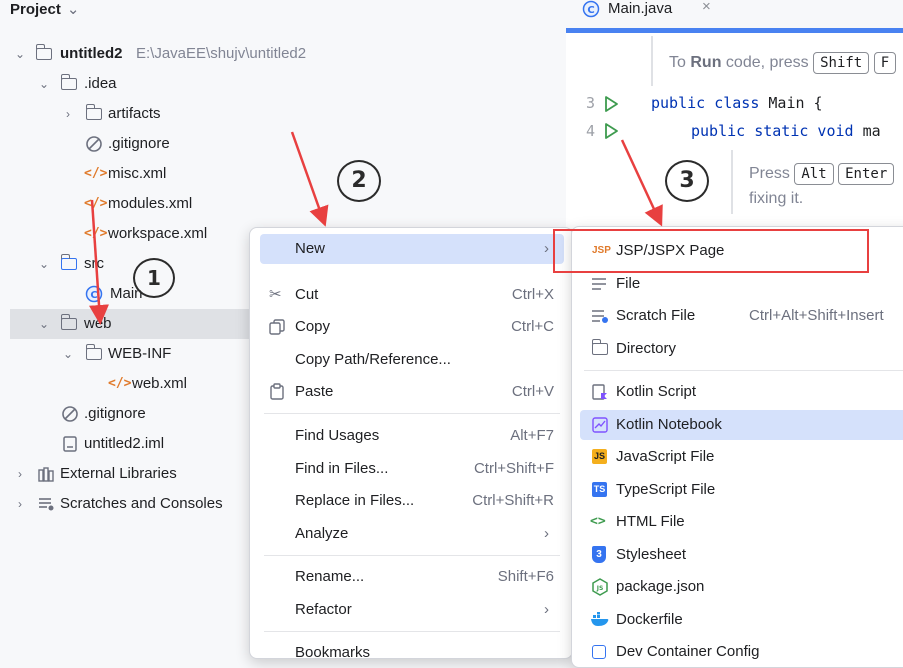 This screenshot has height=668, width=903. I want to click on tree-item-label: untitled2, so click(91, 53).